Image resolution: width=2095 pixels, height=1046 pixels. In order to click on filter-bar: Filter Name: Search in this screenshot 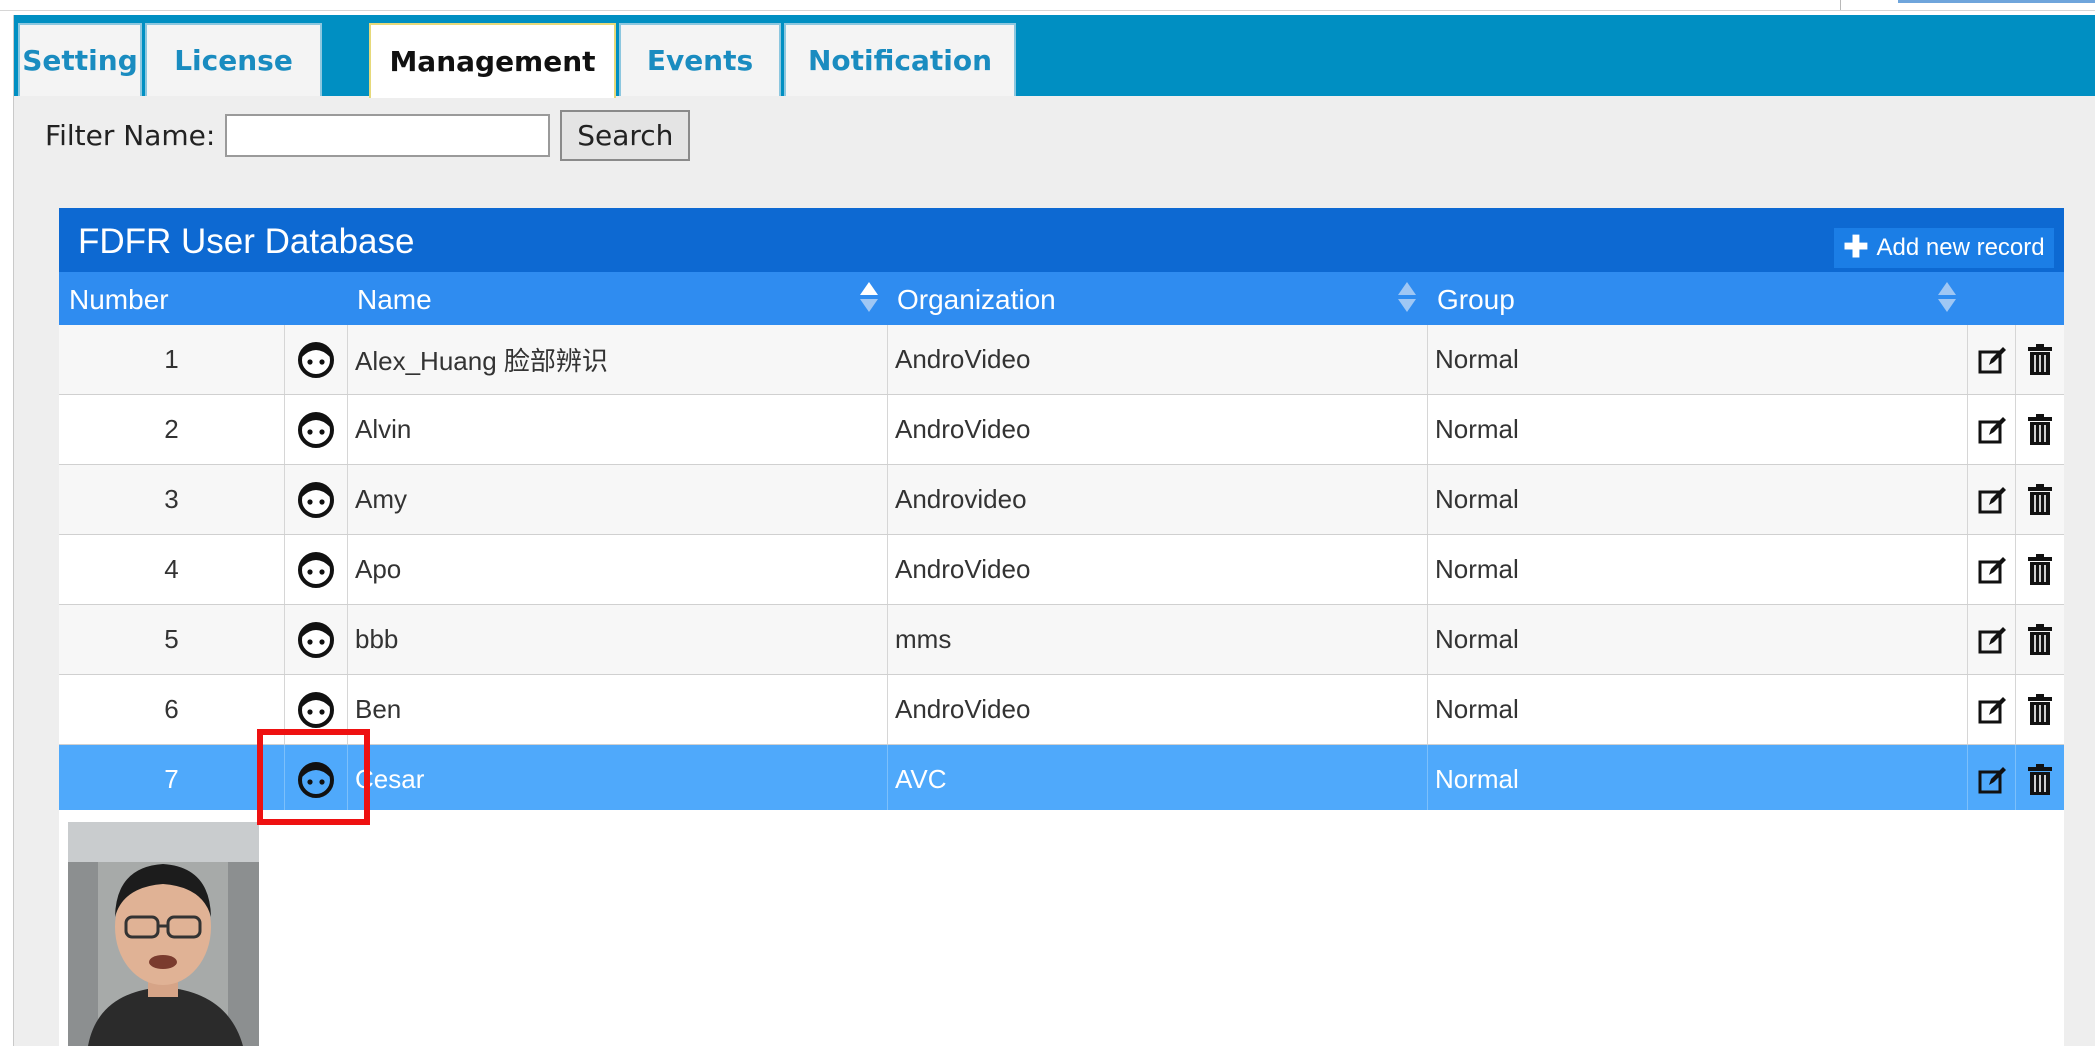, I will do `click(368, 135)`.